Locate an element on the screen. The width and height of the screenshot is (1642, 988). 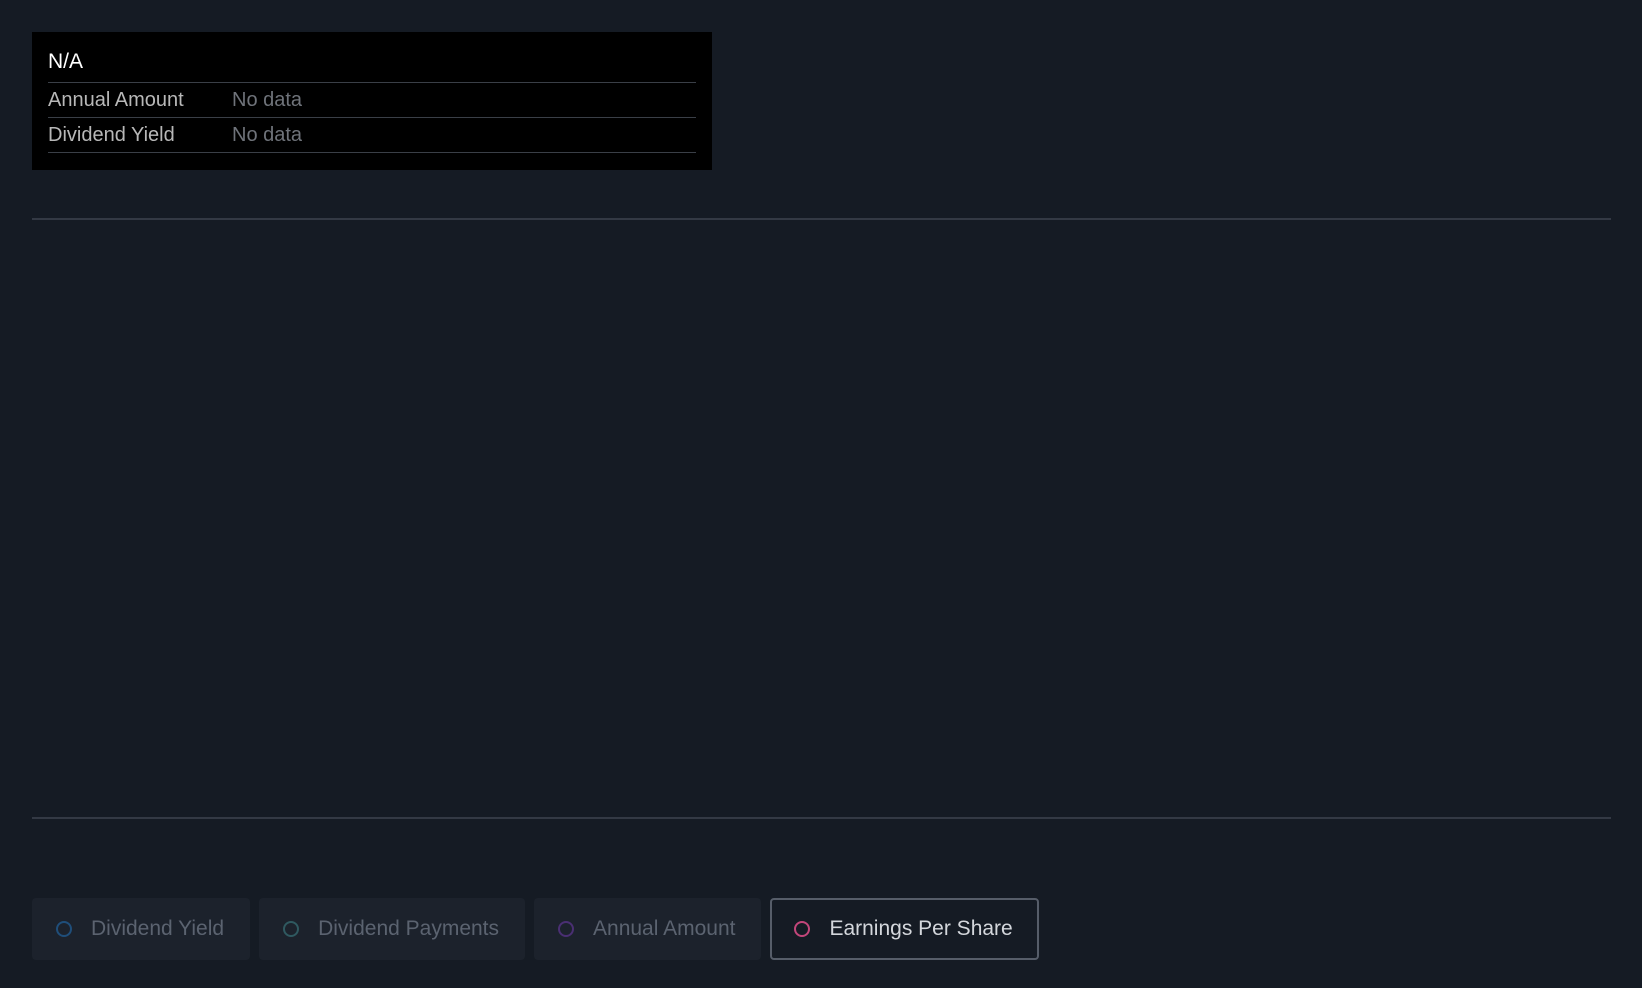
tooltip-label: Dividend Yield is located at coordinates (111, 134).